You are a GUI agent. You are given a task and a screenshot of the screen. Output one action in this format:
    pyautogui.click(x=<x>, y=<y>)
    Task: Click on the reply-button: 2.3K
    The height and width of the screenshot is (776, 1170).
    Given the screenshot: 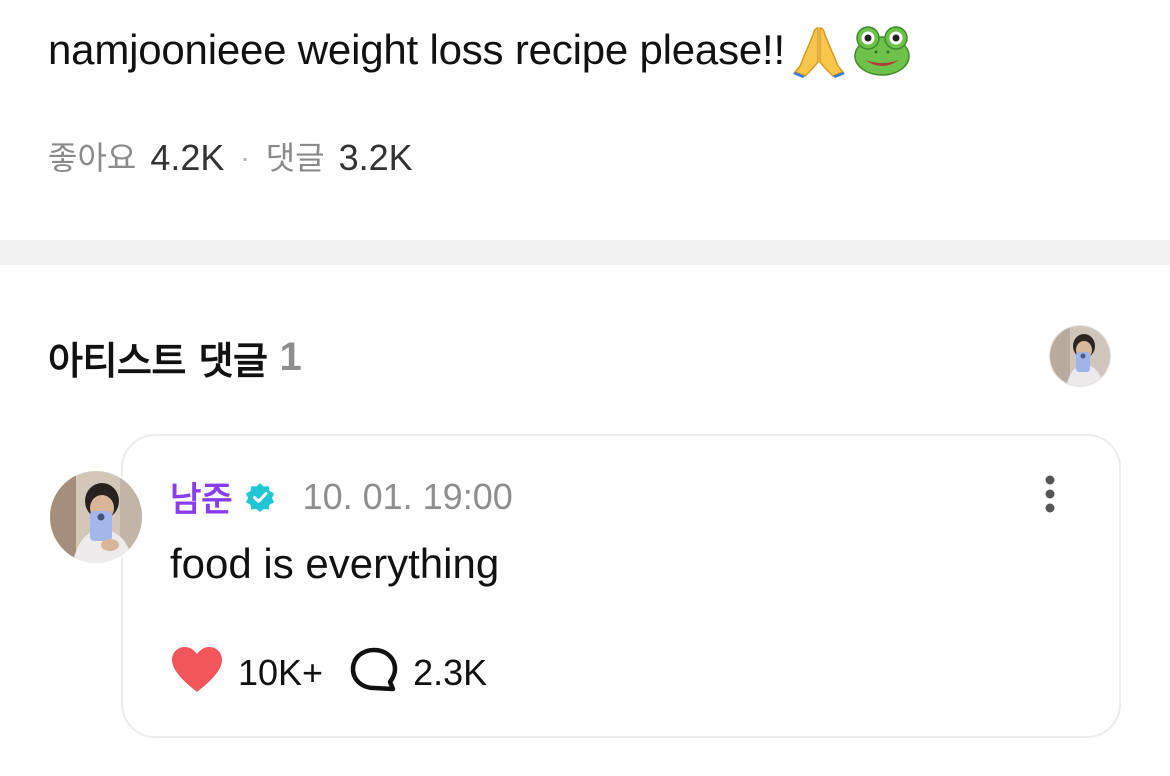 What is the action you would take?
    pyautogui.click(x=418, y=672)
    